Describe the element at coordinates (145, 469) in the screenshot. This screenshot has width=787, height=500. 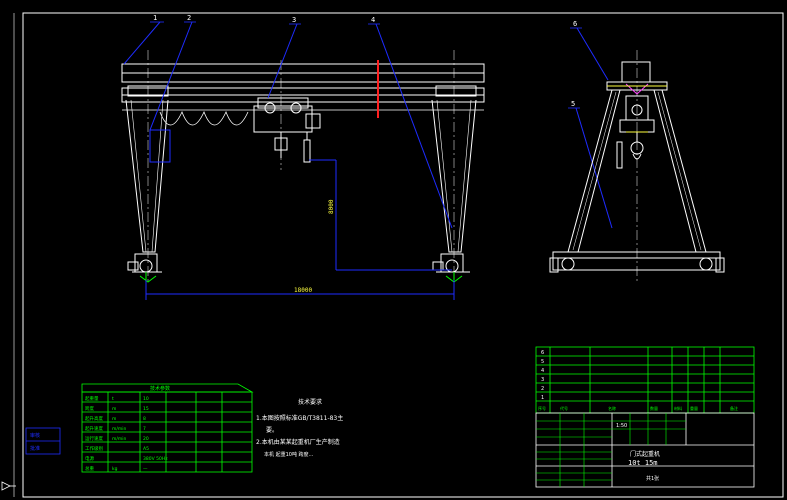
I see `spec-row-value: —` at that location.